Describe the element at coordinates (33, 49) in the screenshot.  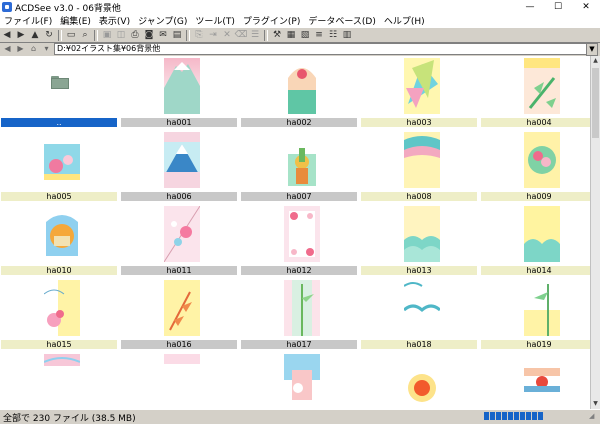
I see `nav-home-icon: ⌂` at that location.